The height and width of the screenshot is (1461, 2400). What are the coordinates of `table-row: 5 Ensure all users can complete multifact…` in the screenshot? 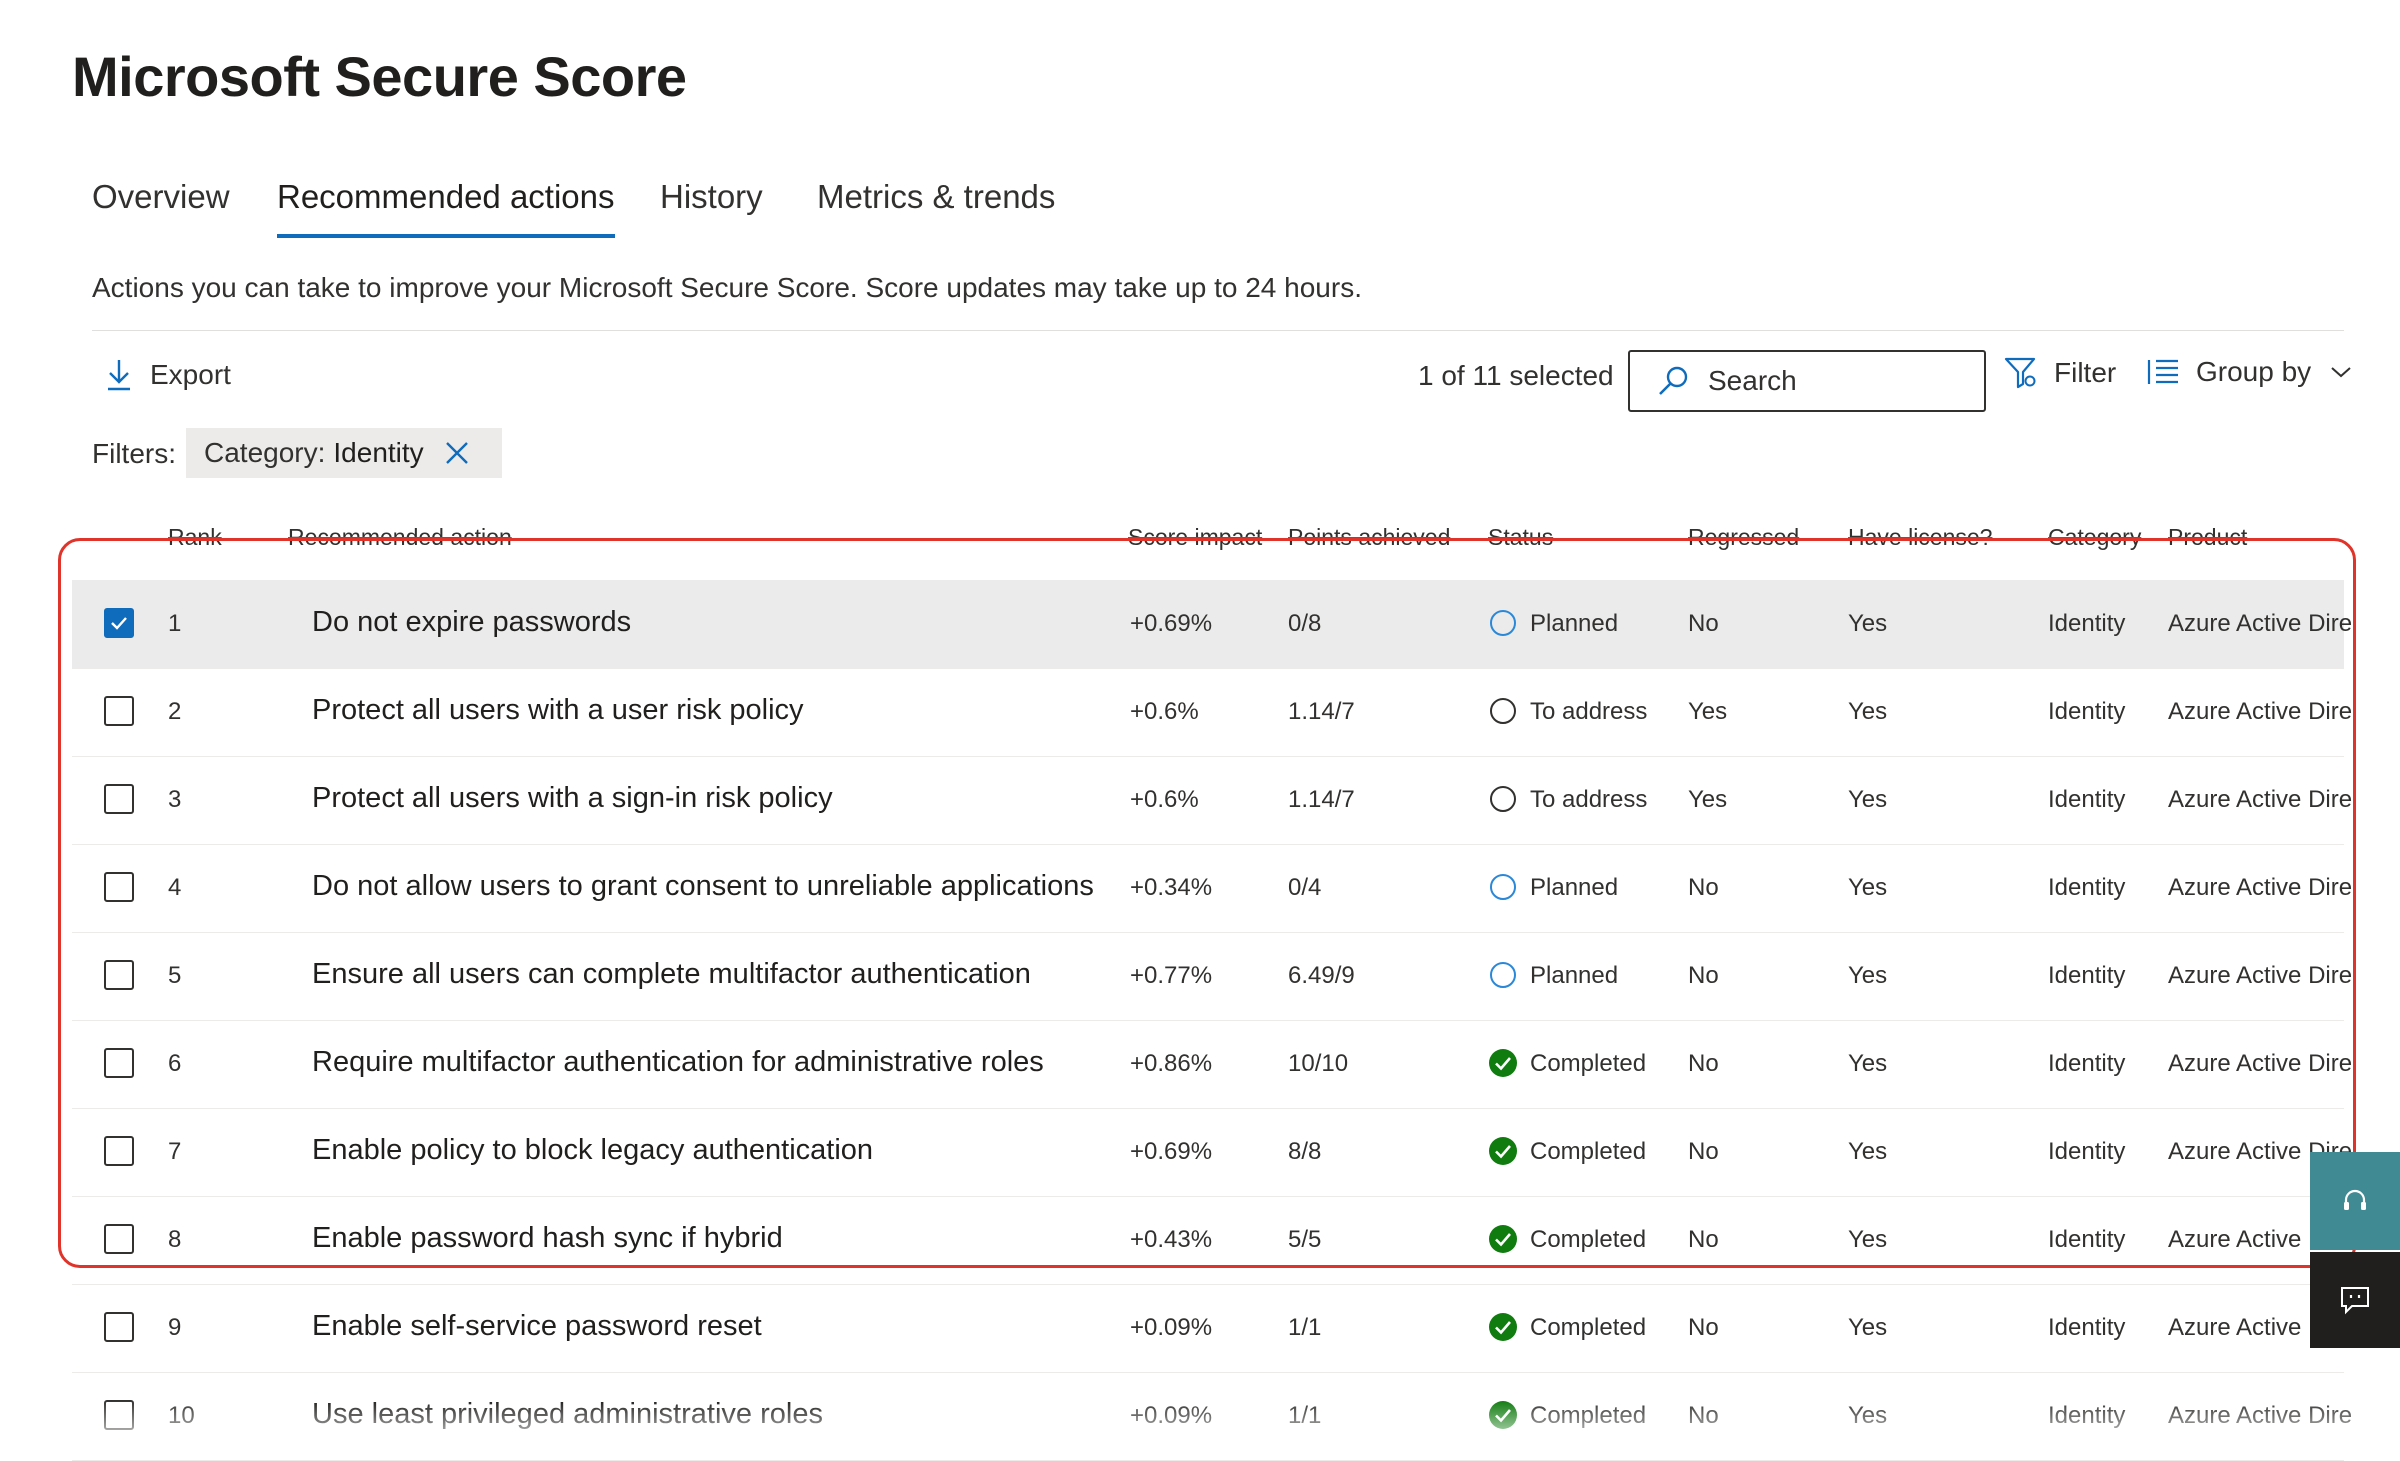 It's located at (1212, 976).